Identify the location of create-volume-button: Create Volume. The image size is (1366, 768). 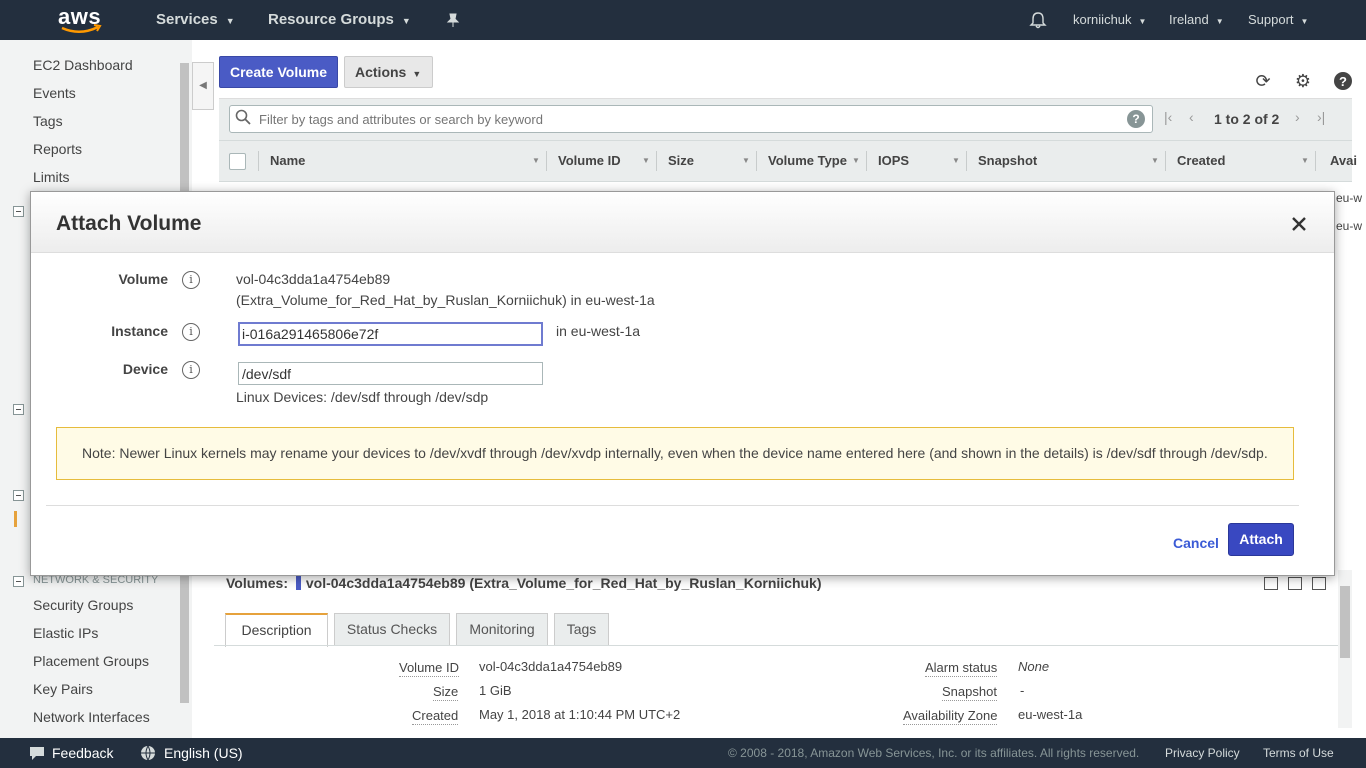
(278, 72).